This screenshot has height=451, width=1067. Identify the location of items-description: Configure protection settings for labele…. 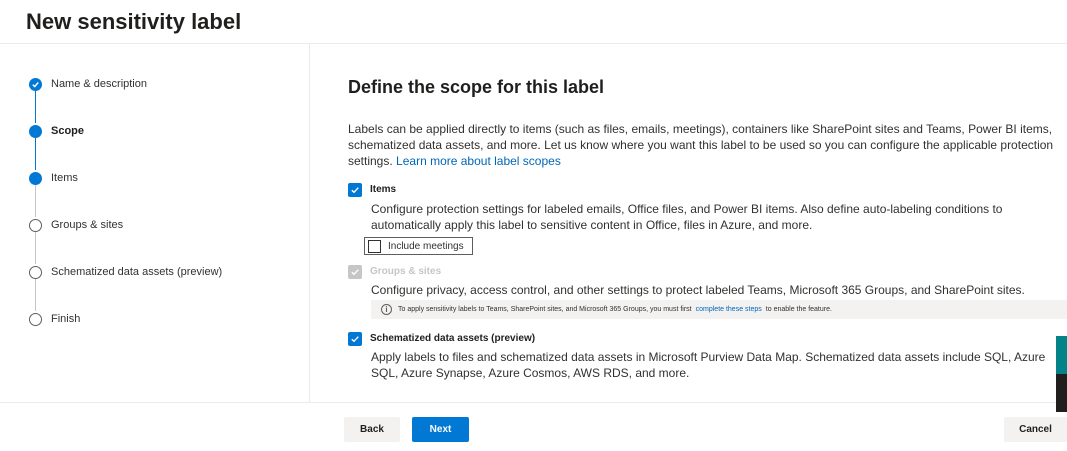
(687, 217).